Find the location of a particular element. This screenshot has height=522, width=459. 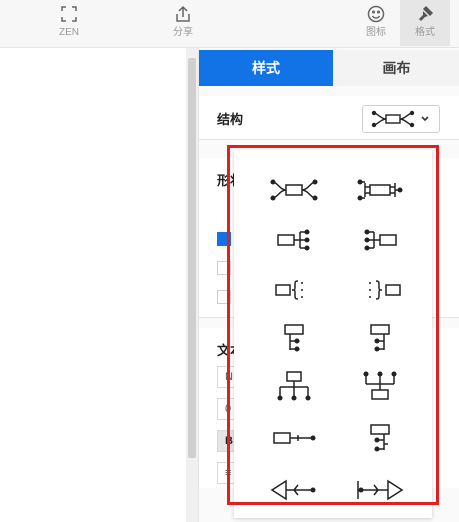

format-button: 格式 is located at coordinates (425, 23).